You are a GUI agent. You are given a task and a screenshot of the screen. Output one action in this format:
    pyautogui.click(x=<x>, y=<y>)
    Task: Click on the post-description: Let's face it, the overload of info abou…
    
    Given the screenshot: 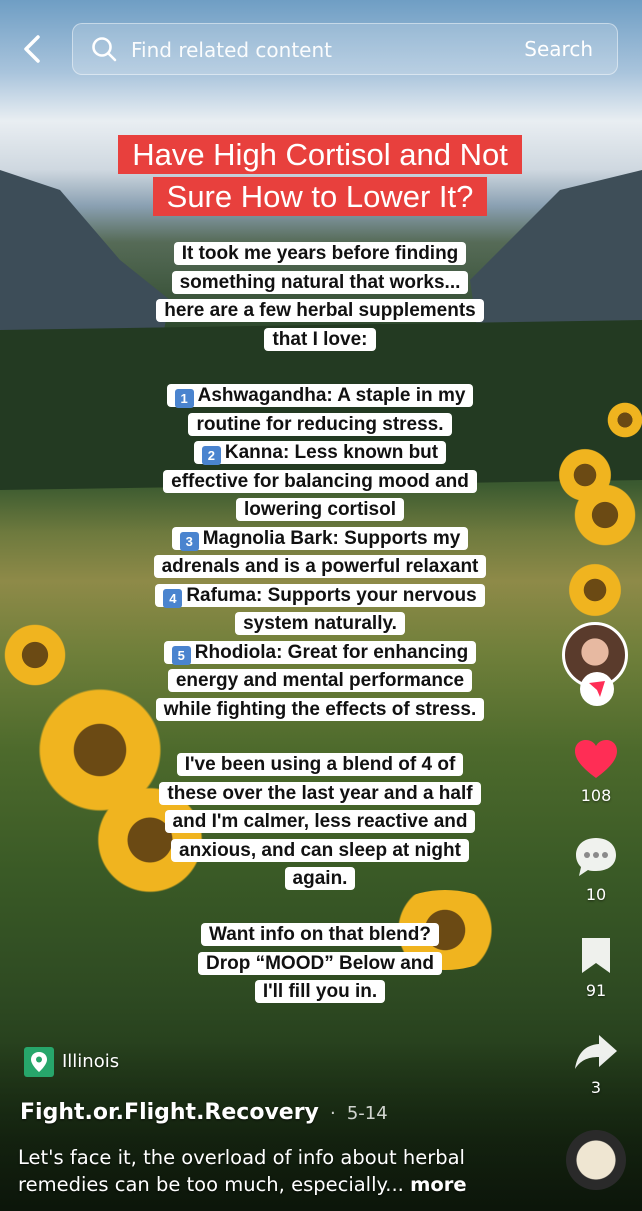 What is the action you would take?
    pyautogui.click(x=278, y=1171)
    